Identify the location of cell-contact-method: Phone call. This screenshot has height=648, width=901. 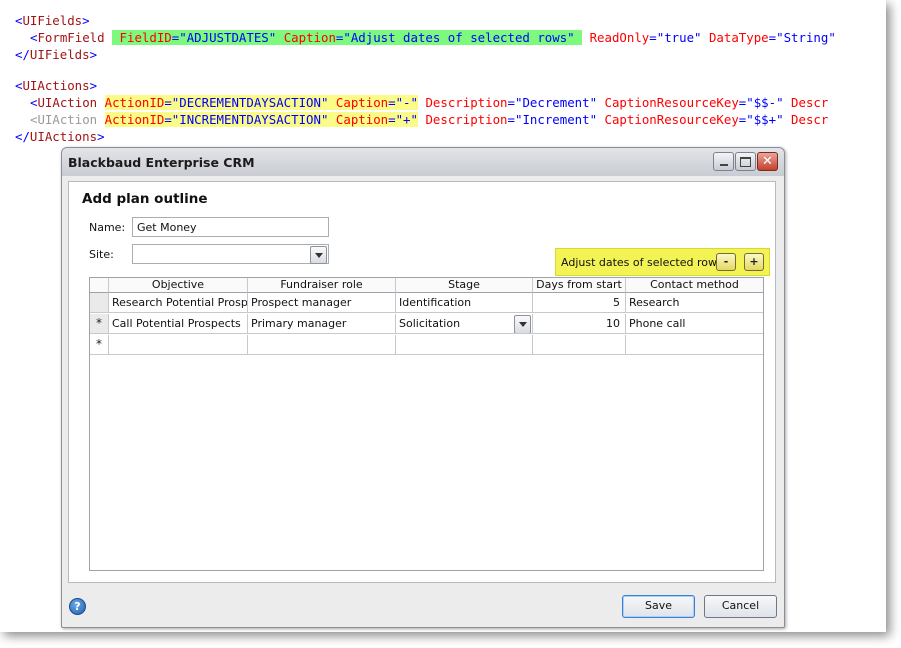
(694, 324).